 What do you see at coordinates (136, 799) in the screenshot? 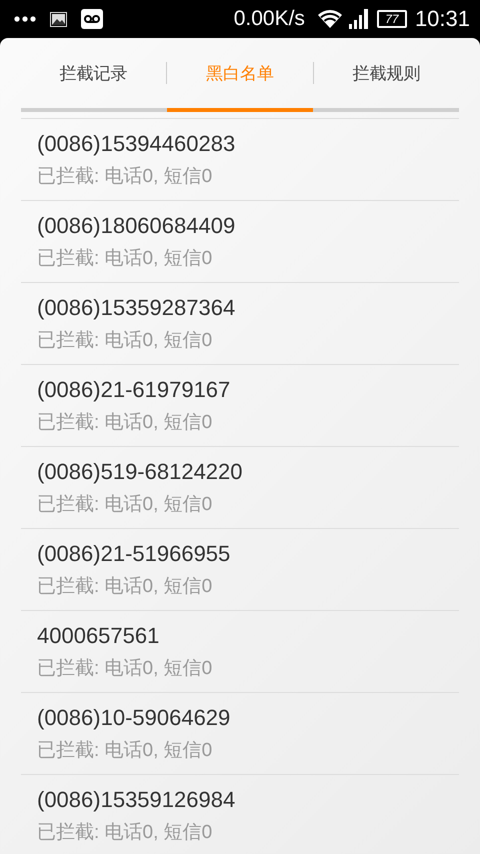
I see `phone-number: (0086)15359126984` at bounding box center [136, 799].